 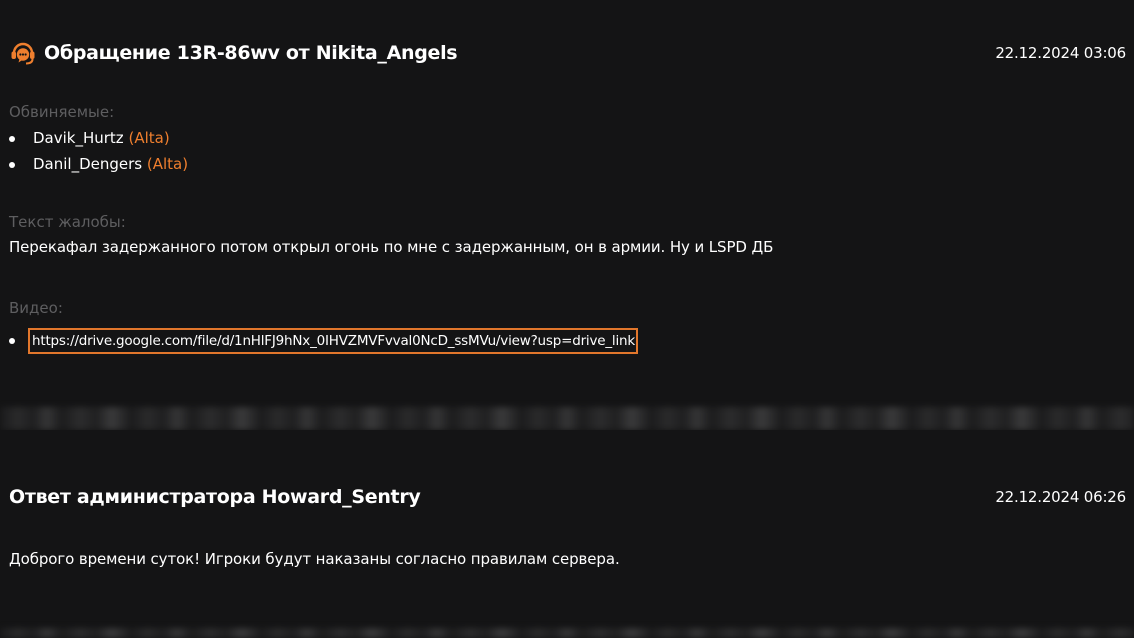 I want to click on complaint-datetime: 22.12.2024 03:06, so click(x=1060, y=53).